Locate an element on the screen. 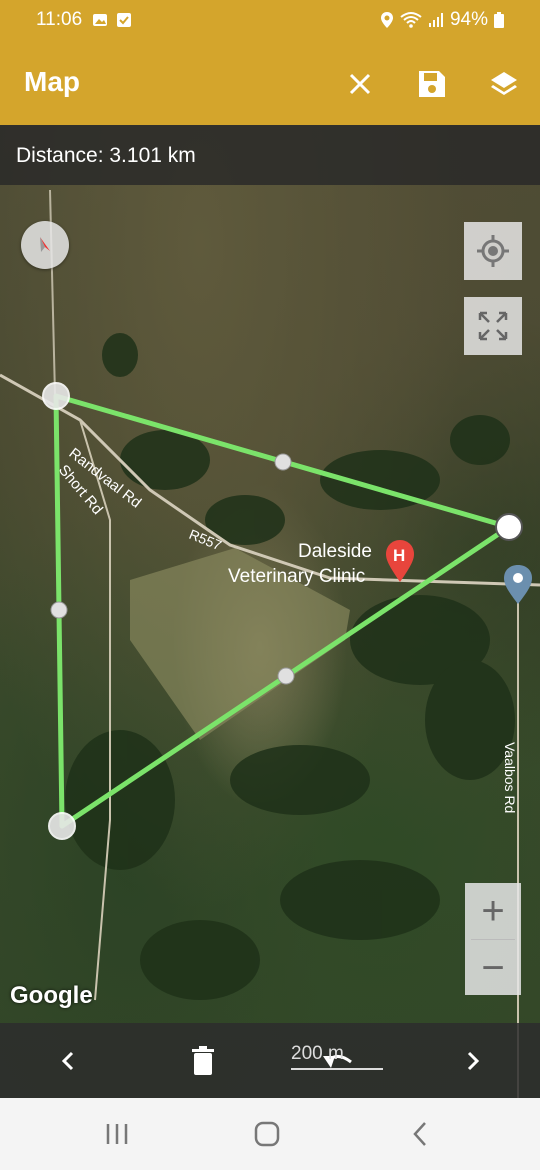 This screenshot has width=540, height=1170. home-icon is located at coordinates (267, 1134).